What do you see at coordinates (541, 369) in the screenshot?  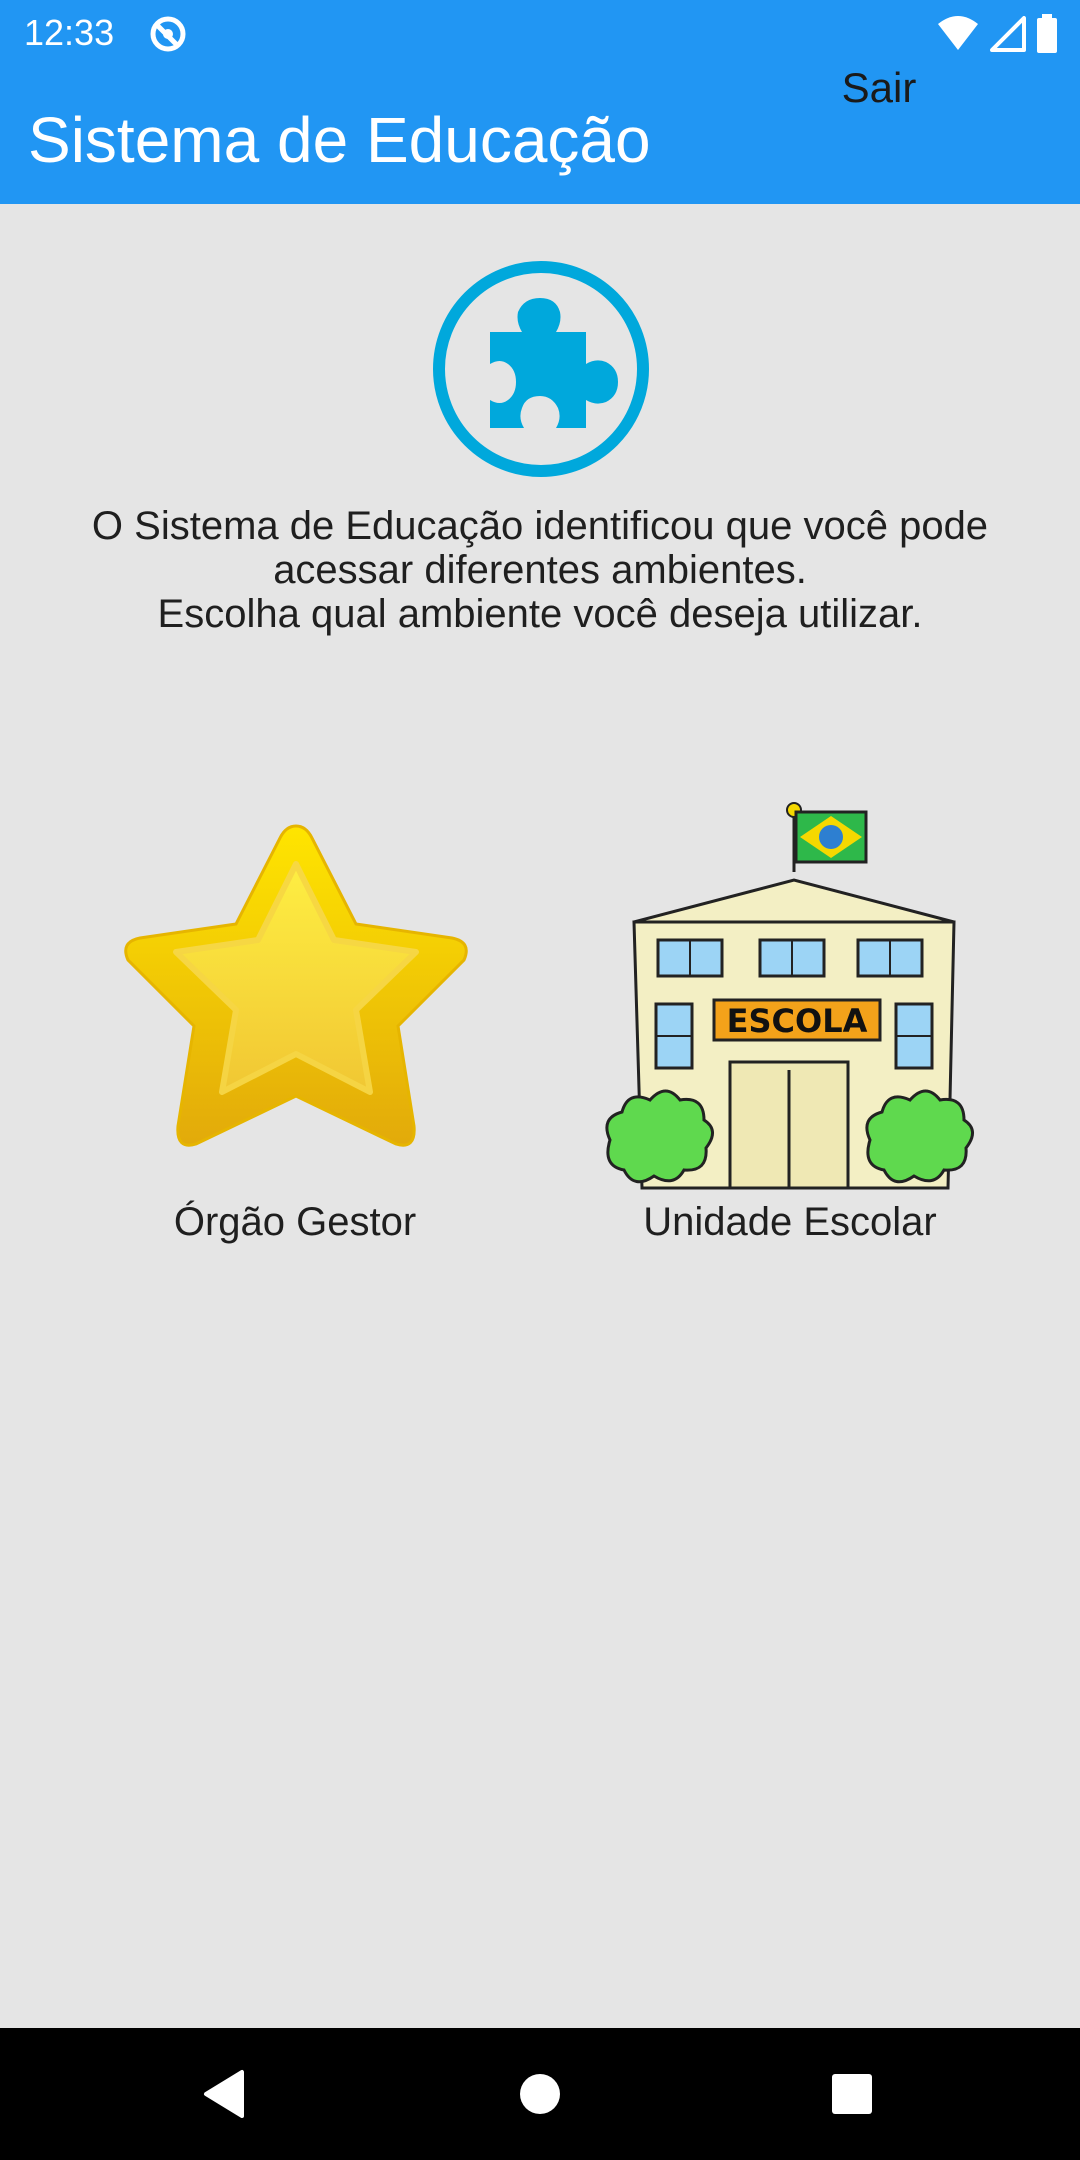 I see `puzzle-piece-icon` at bounding box center [541, 369].